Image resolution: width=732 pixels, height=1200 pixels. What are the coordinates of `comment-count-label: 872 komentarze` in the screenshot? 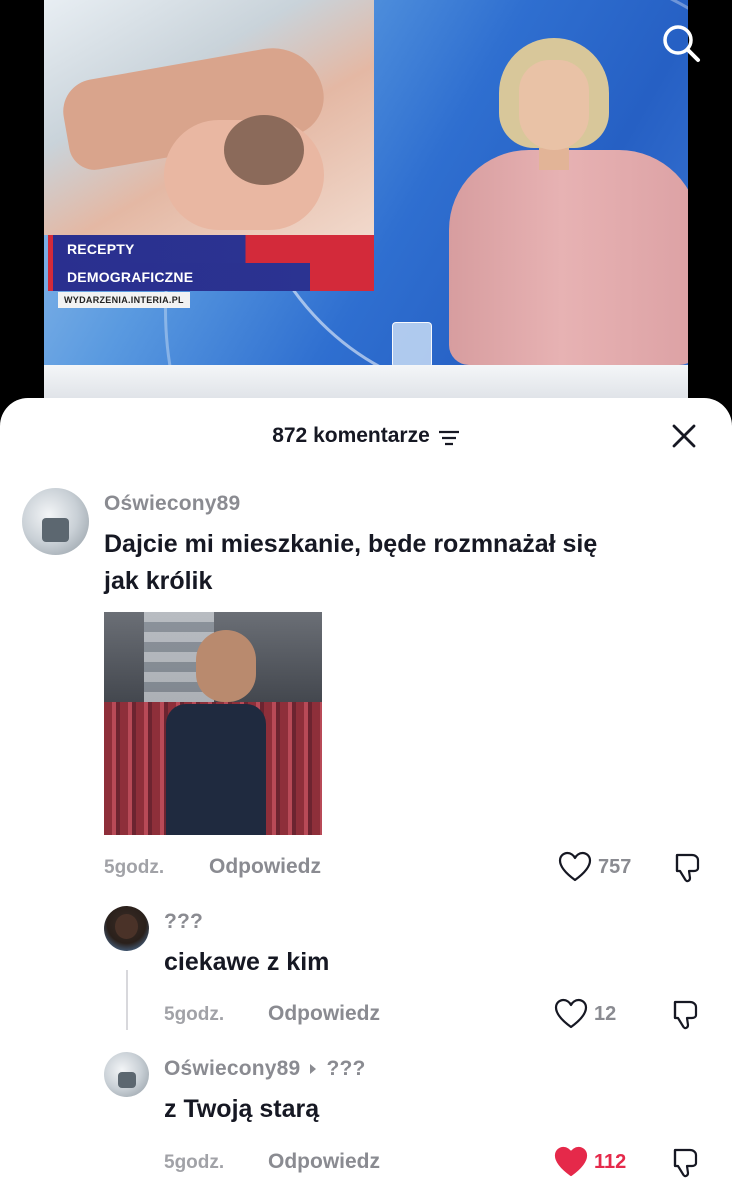 It's located at (351, 435).